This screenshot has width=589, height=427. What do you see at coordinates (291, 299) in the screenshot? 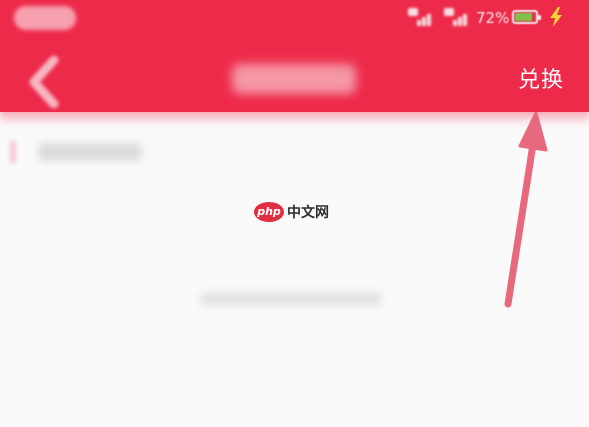
I see `empty-message` at bounding box center [291, 299].